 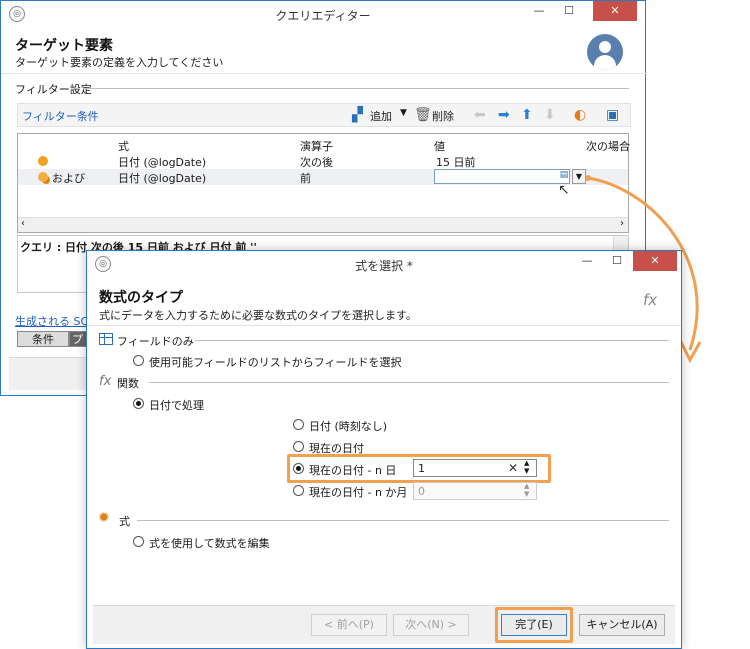 I want to click on arrow-left-icon: ⬅, so click(x=480, y=115).